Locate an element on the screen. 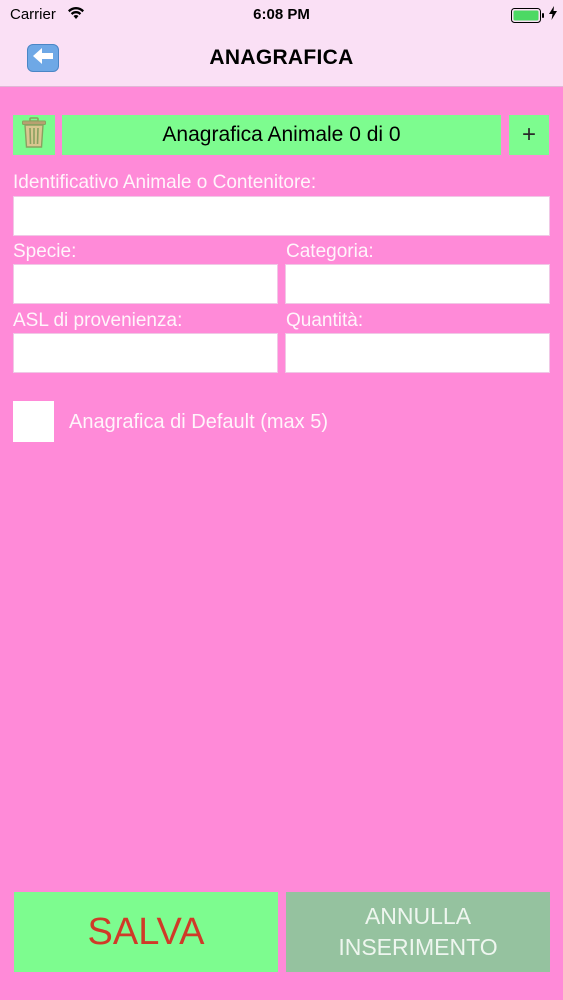 The image size is (563, 1000). identifier-label: Identificativo Animale o Contenitore: is located at coordinates (165, 182).